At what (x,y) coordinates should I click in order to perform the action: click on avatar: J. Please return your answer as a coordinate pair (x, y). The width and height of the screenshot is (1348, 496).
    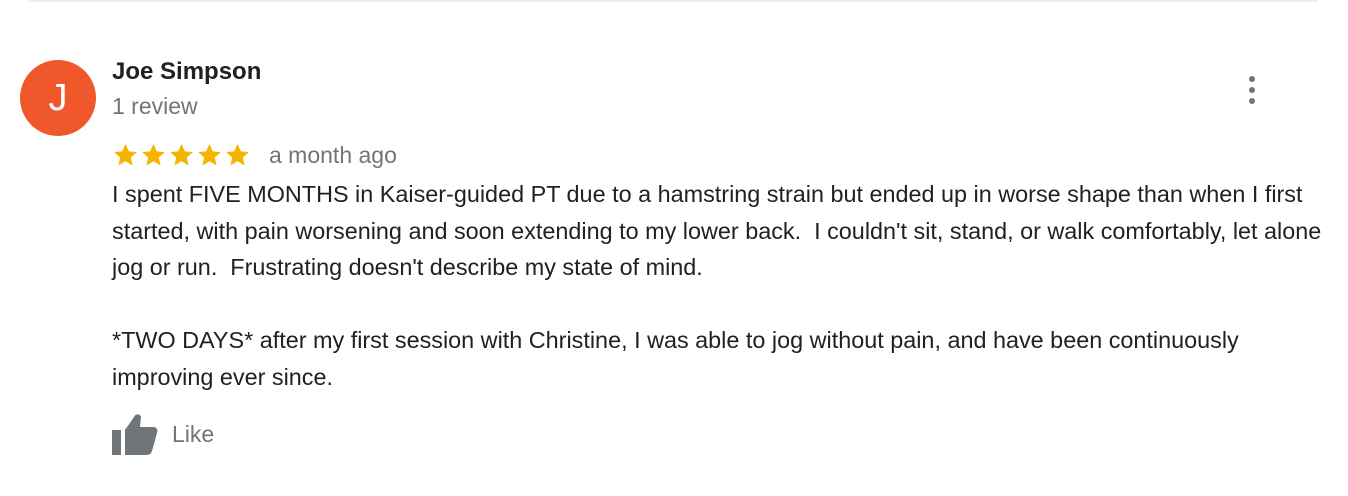
    Looking at the image, I should click on (58, 98).